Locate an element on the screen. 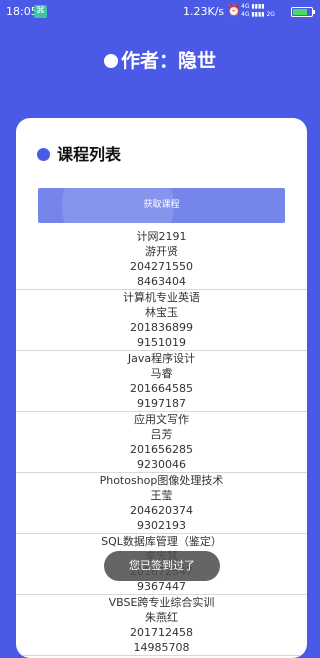 The width and height of the screenshot is (320, 658). course-code: 201664585 is located at coordinates (161, 388).